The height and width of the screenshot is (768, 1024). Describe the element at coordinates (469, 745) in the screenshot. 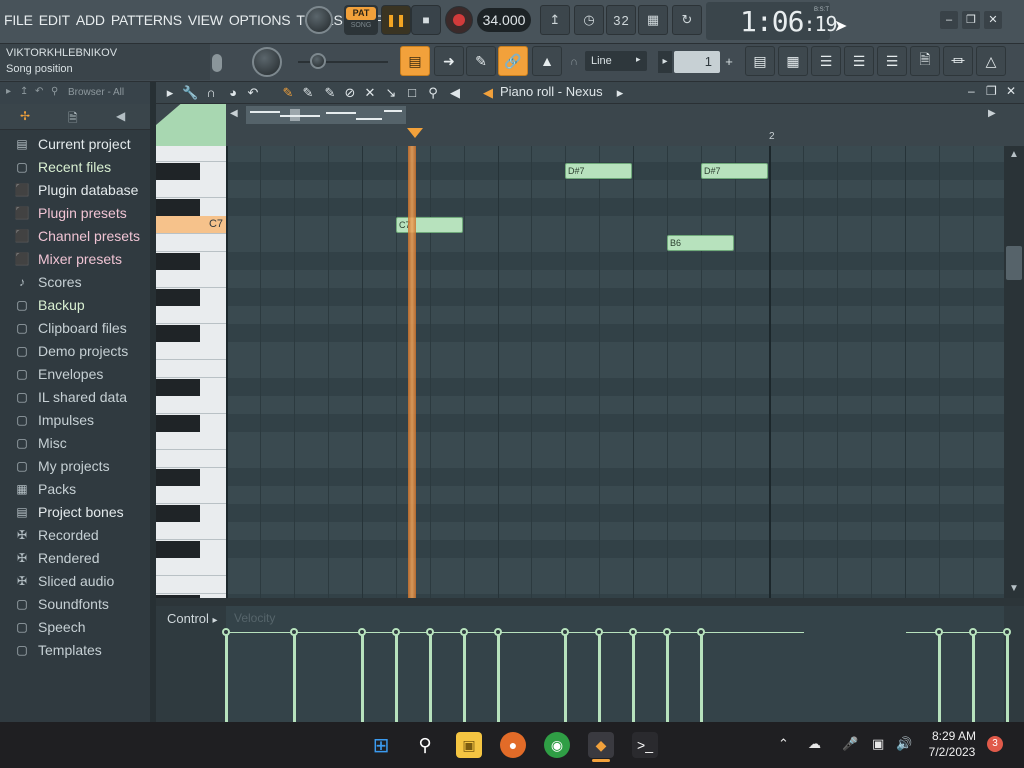

I see `file-explorer-icon: ▣` at that location.